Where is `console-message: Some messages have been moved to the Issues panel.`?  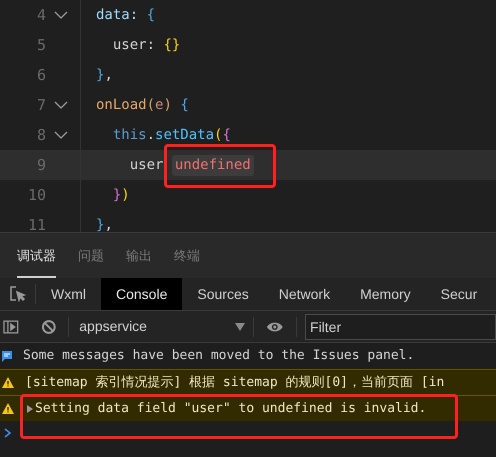
console-message: Some messages have been moved to the Issues panel. is located at coordinates (218, 356).